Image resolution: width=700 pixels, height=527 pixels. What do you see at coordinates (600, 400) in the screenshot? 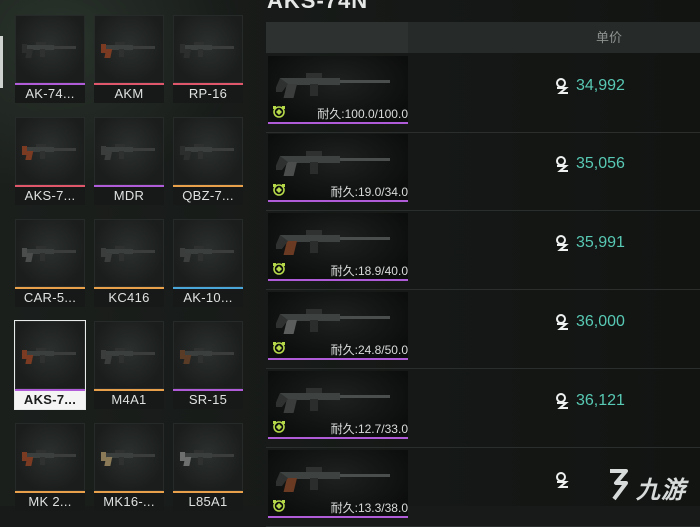
I see `price-value: 36,121` at bounding box center [600, 400].